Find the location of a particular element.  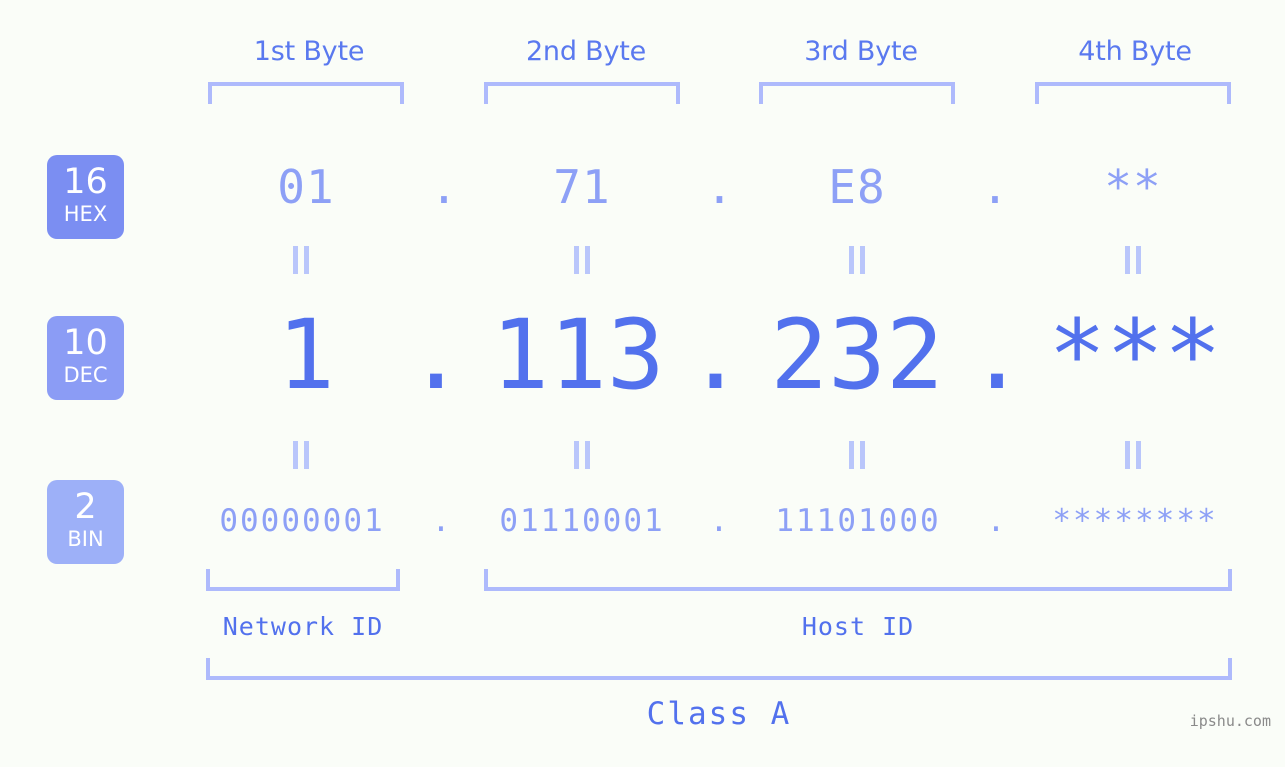

byte-header-2: 2nd Byte is located at coordinates (586, 51).